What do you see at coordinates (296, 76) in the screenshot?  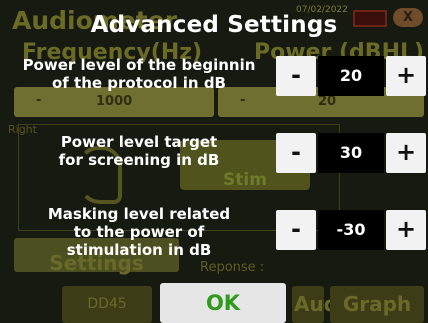 I see `start-level-minus-button: -` at bounding box center [296, 76].